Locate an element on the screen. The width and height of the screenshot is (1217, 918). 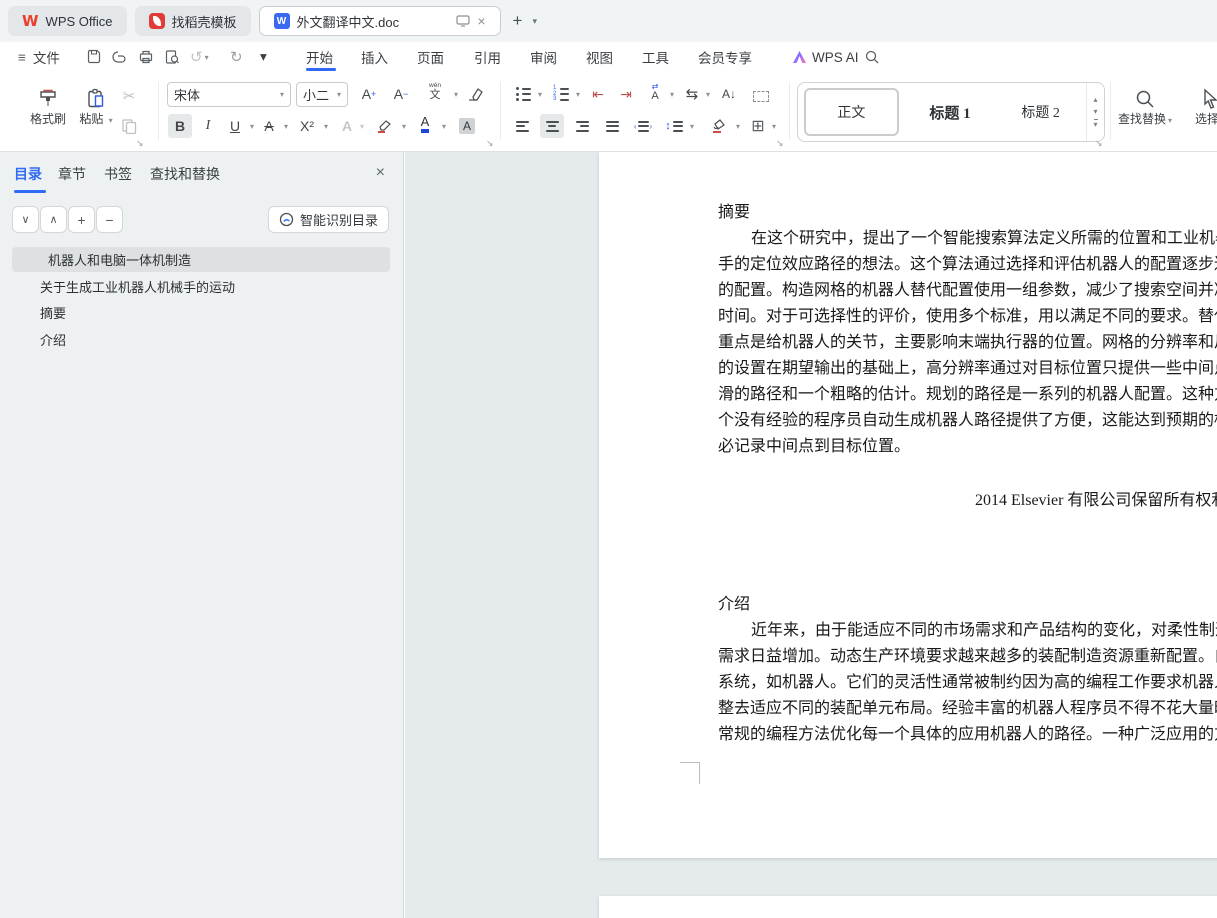
quickbar-chevron-icon: ▾ is located at coordinates (263, 57).